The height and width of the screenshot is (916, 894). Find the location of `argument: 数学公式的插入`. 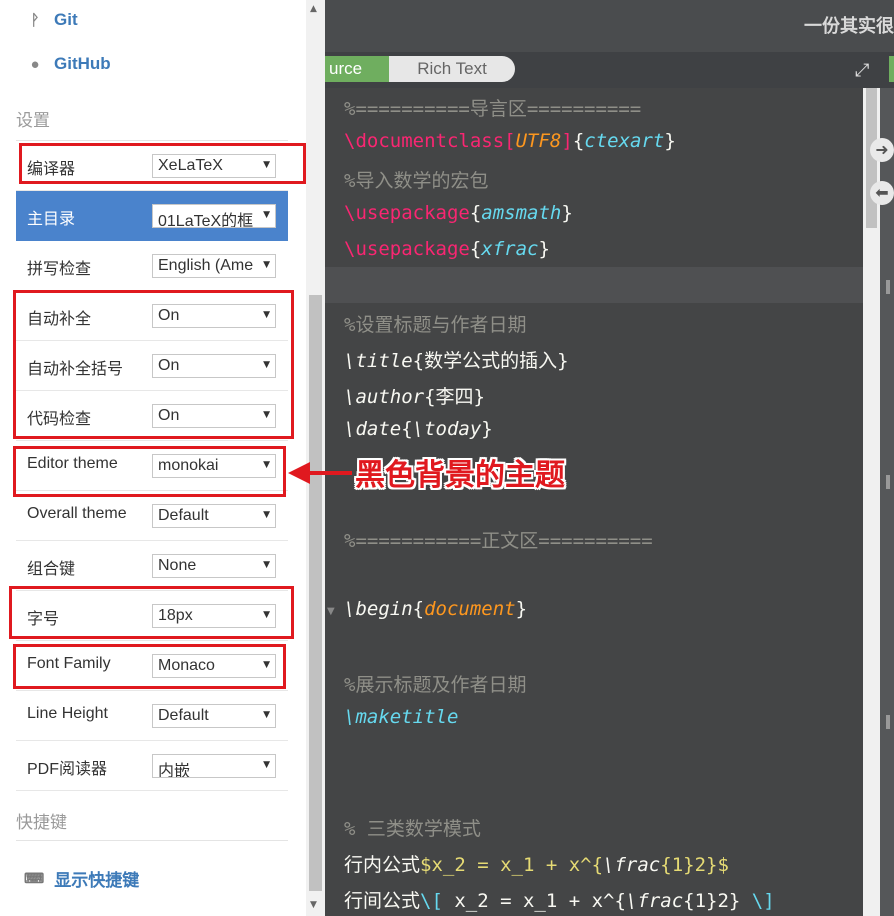

argument: 数学公式的插入 is located at coordinates (491, 361).